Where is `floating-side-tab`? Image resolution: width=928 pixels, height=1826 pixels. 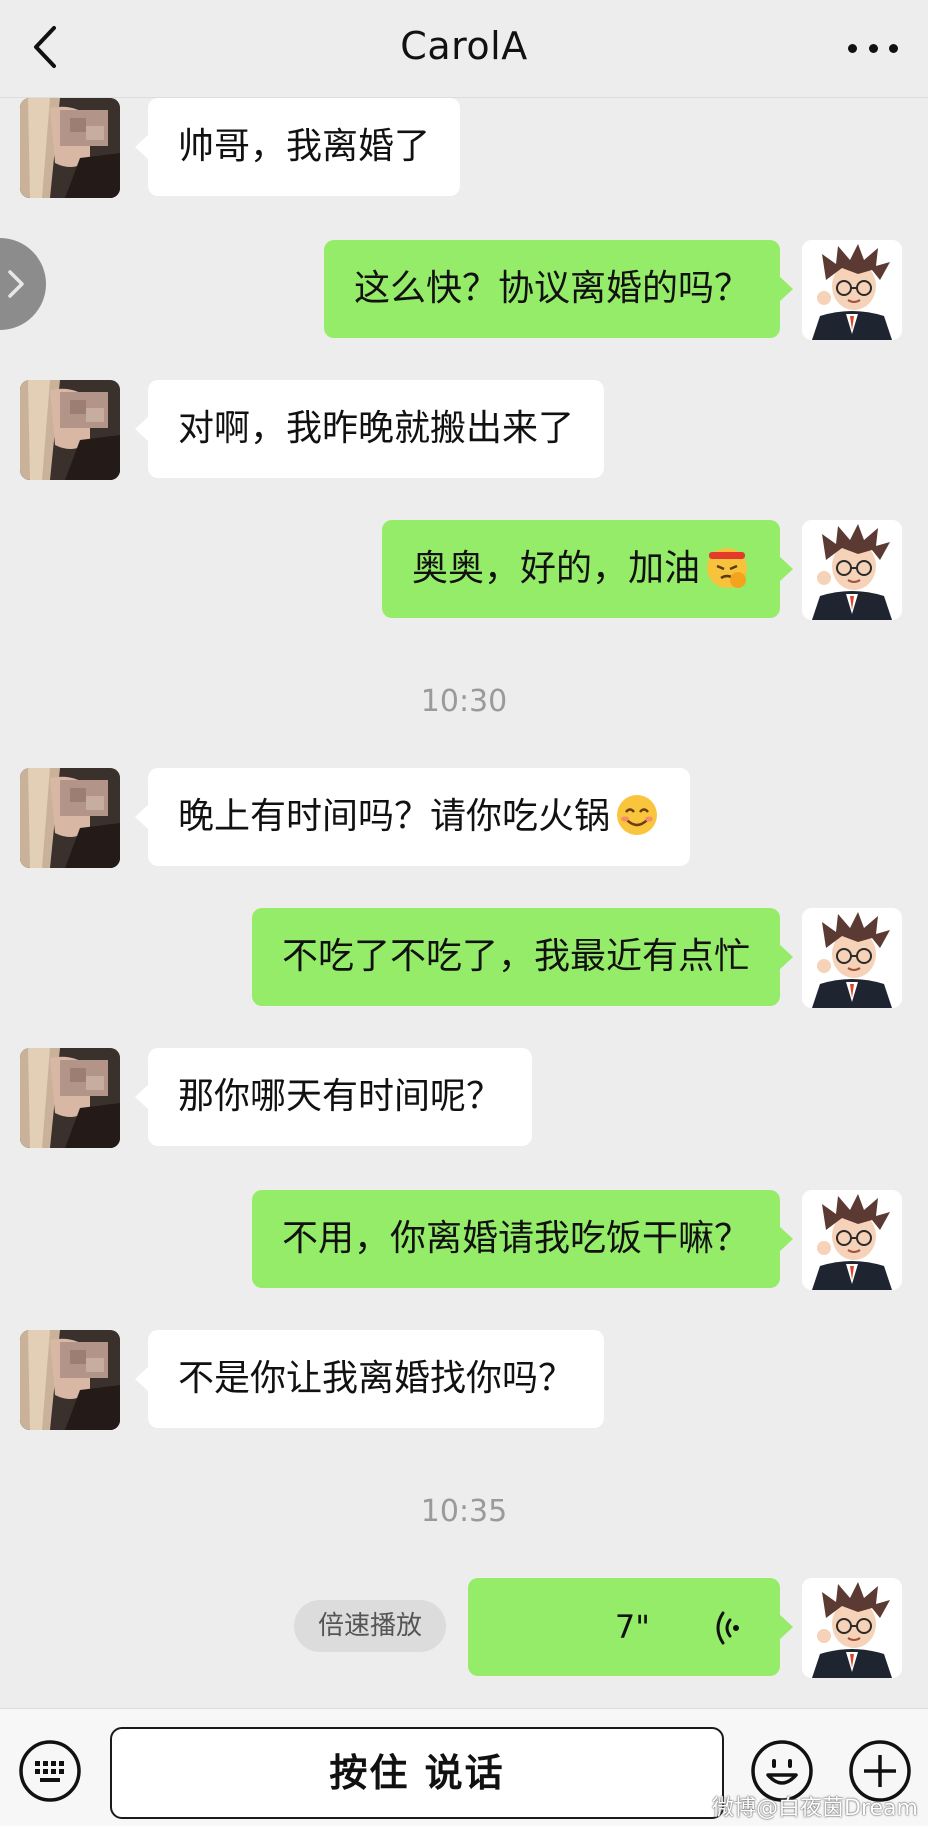 floating-side-tab is located at coordinates (23, 284).